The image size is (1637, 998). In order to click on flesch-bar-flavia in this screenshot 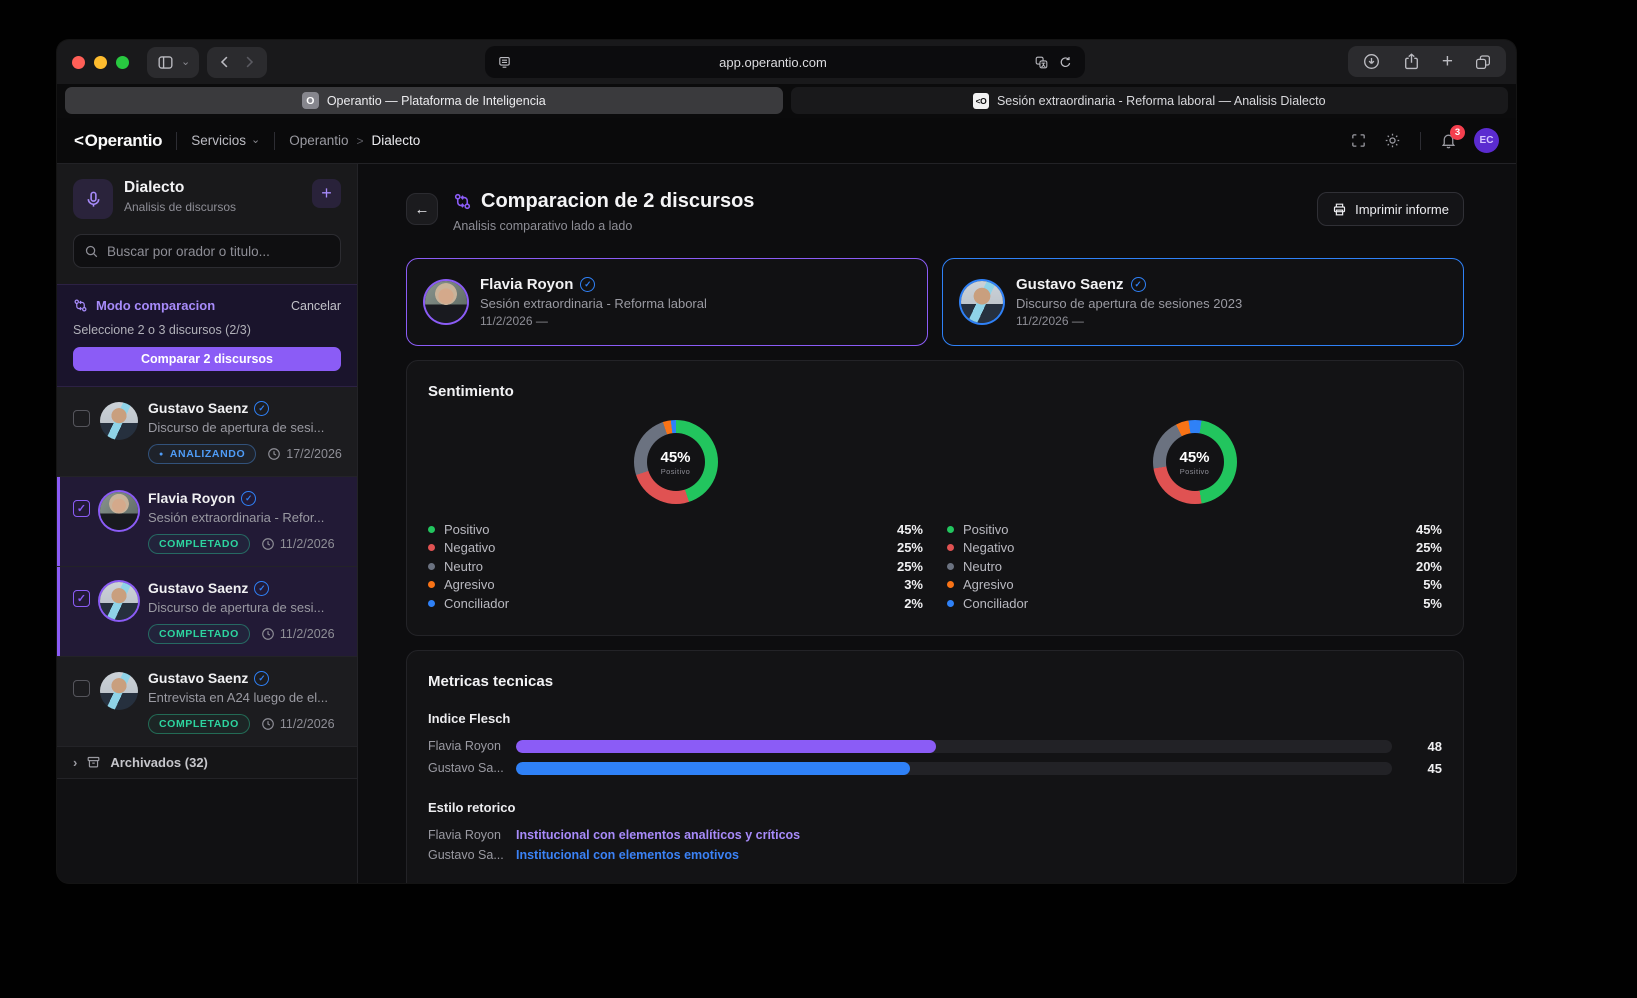, I will do `click(726, 746)`.